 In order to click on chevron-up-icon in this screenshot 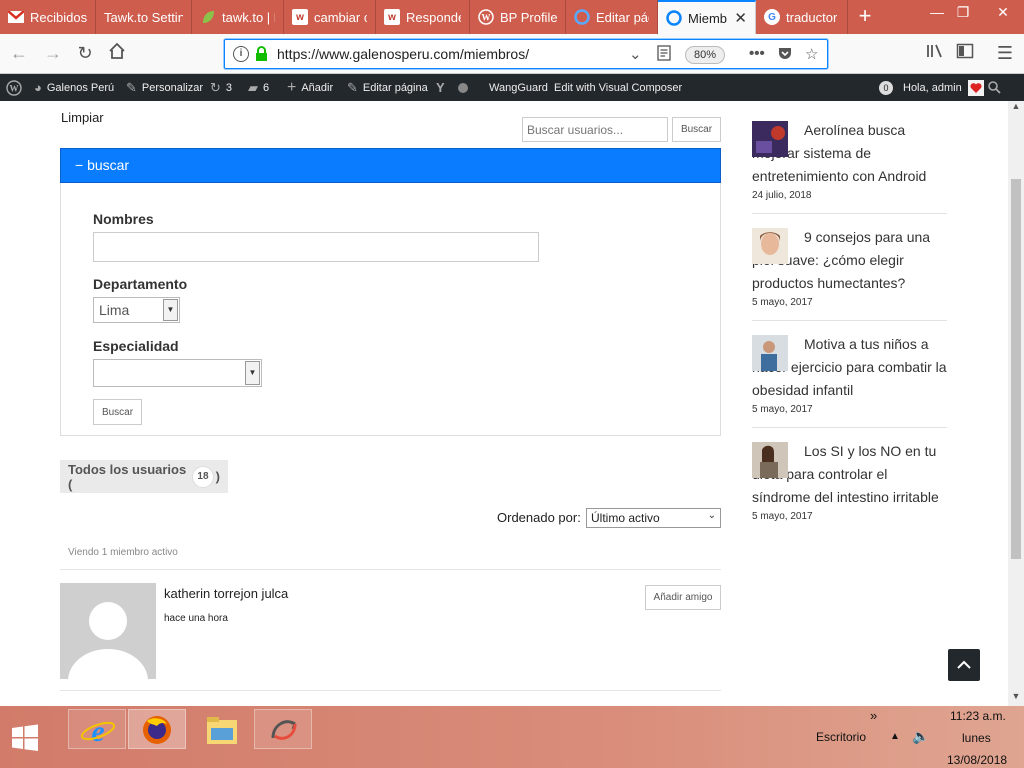, I will do `click(964, 664)`.